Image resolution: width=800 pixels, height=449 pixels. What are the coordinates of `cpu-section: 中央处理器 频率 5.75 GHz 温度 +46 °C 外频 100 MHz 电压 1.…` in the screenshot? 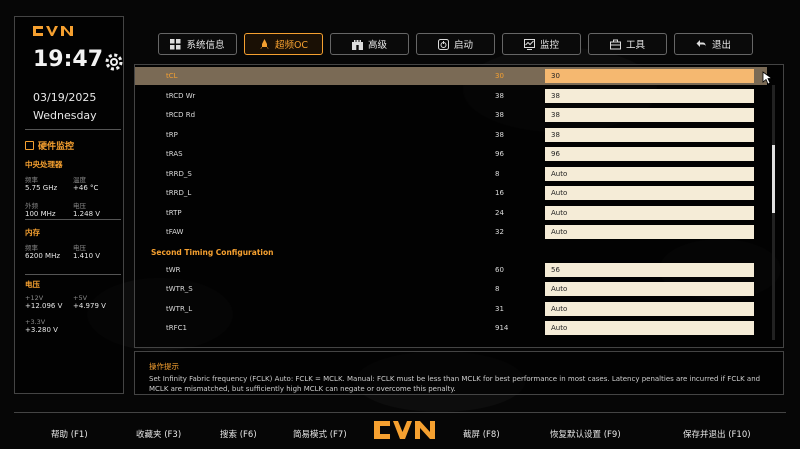 It's located at (63, 189).